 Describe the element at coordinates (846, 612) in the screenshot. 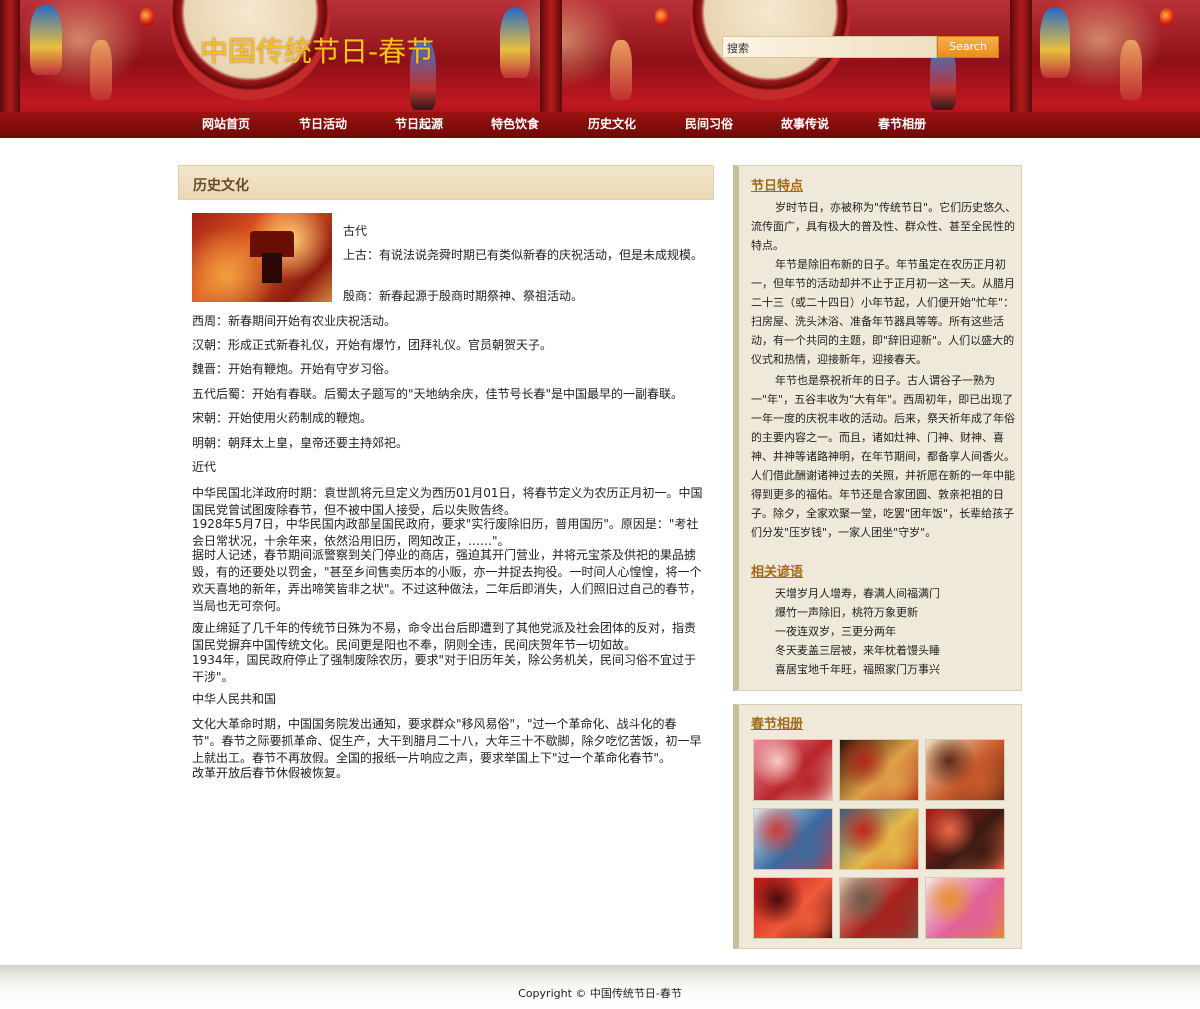

I see `couplet-line: 爆竹一声除旧，桃符万象更新` at that location.